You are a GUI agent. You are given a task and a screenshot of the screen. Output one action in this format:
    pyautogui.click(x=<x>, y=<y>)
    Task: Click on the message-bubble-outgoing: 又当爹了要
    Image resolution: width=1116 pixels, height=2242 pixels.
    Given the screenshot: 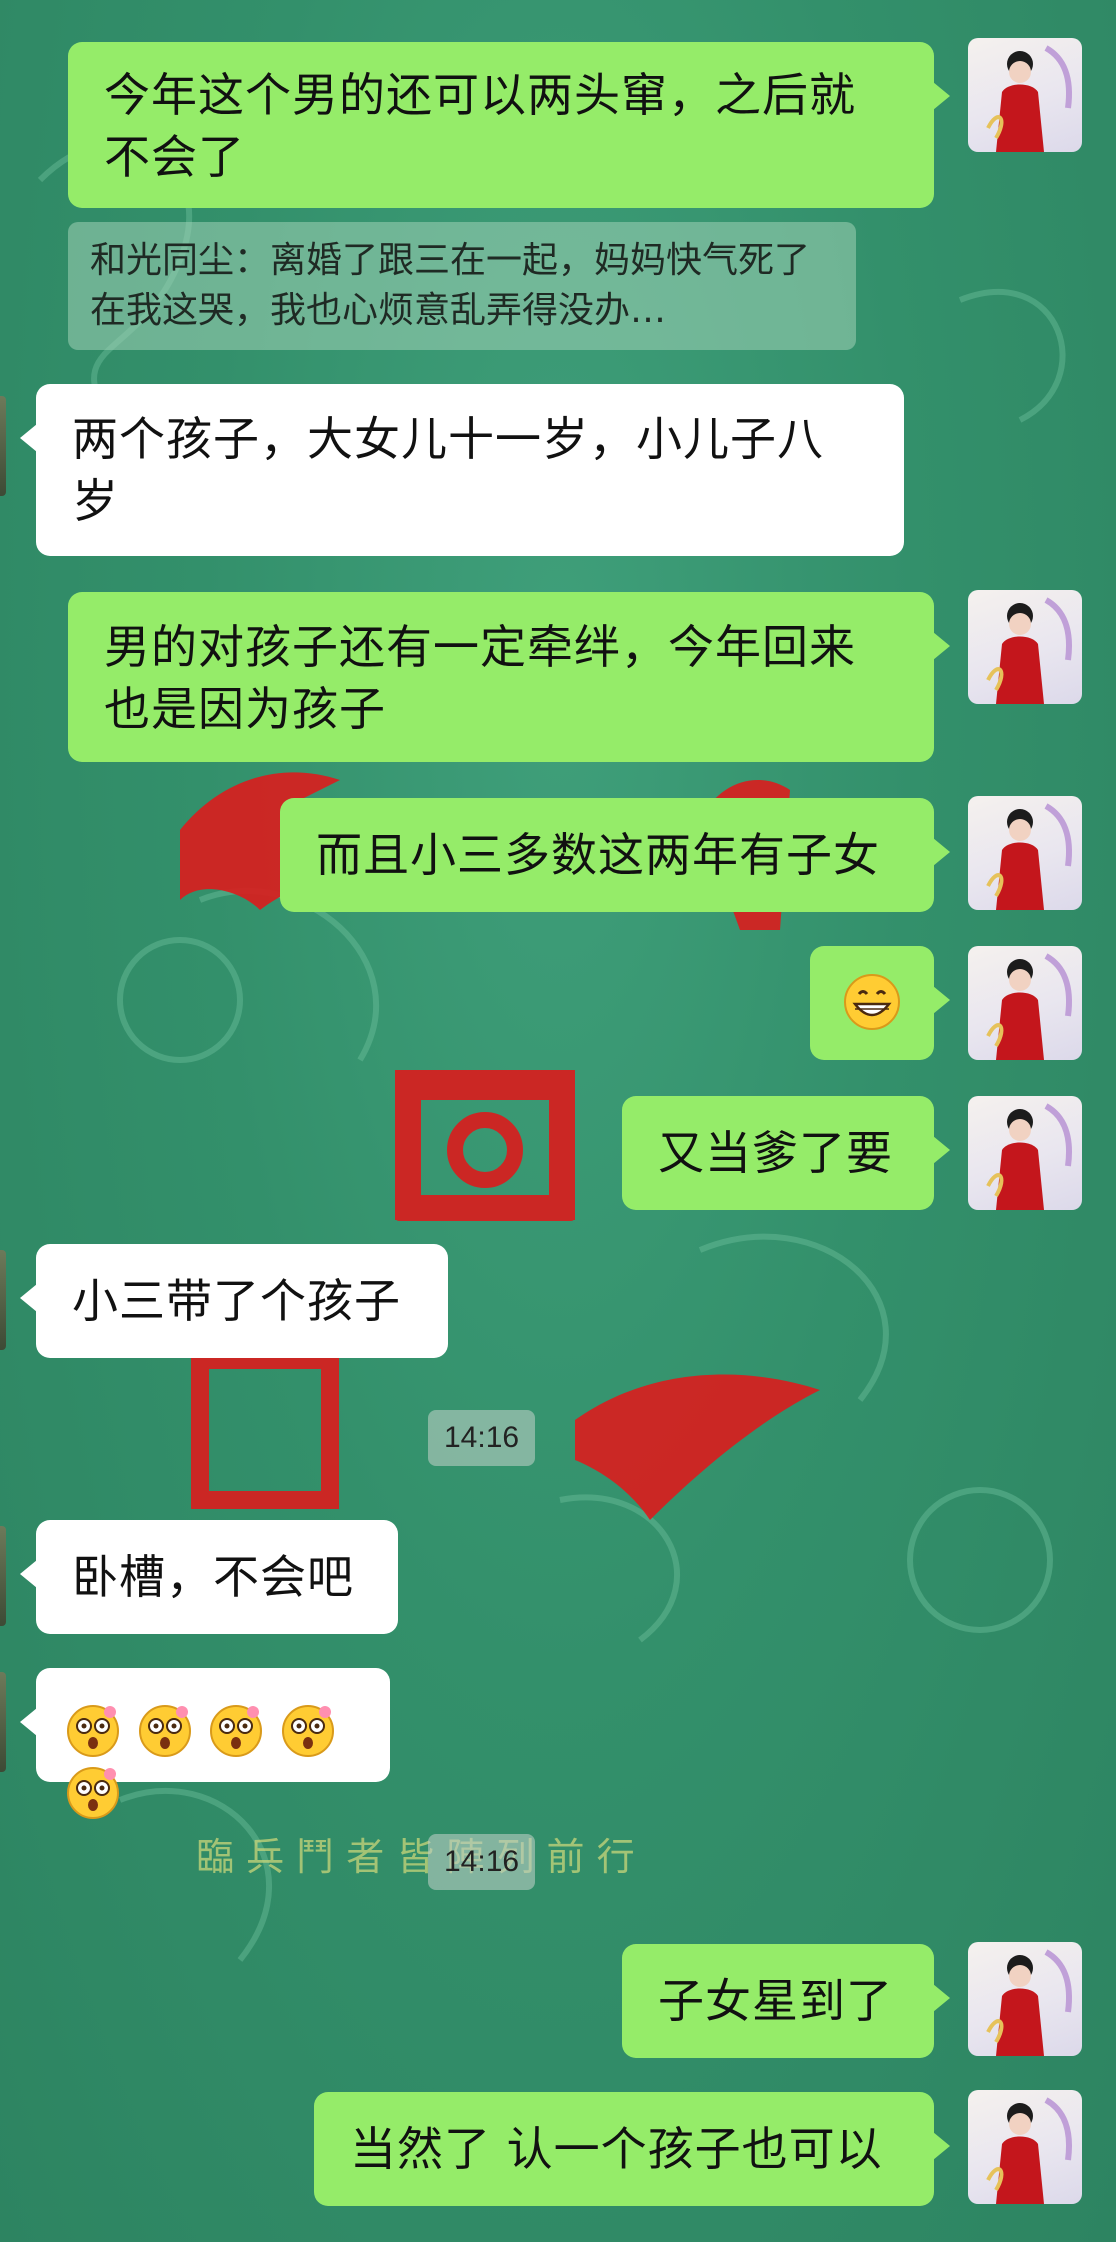 What is the action you would take?
    pyautogui.click(x=786, y=1153)
    